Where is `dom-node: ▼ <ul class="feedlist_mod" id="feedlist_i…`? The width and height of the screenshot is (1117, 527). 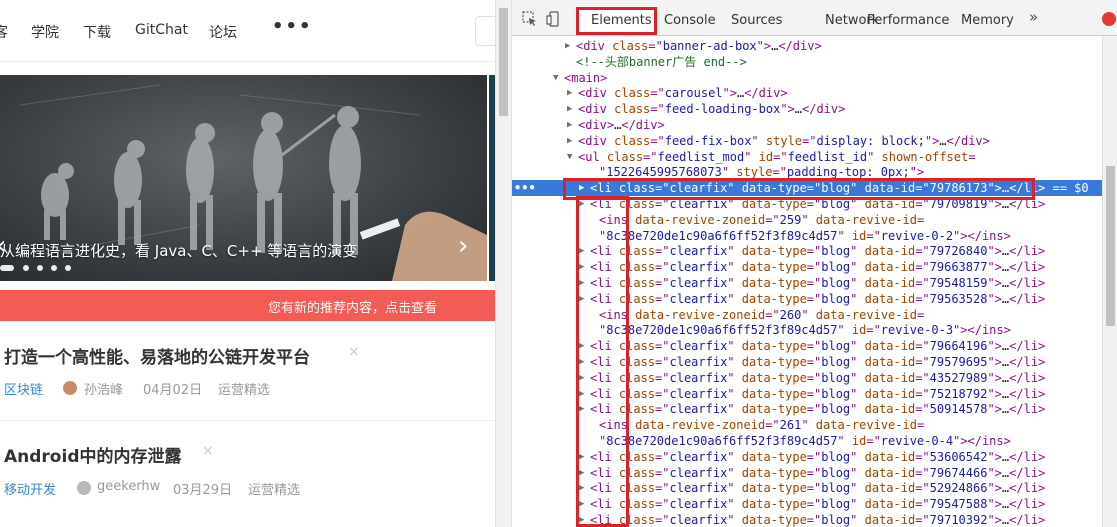 dom-node: ▼ <ul class="feedlist_mod" id="feedlist_i… is located at coordinates (807, 157).